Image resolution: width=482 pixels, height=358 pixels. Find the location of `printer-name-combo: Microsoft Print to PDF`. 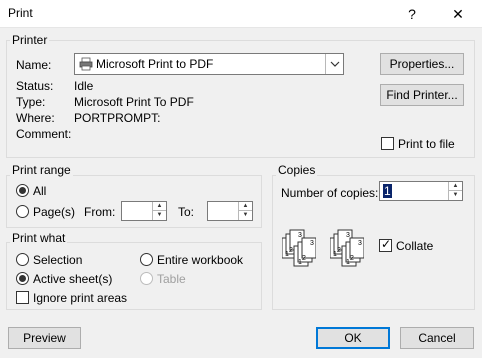

printer-name-combo: Microsoft Print to PDF is located at coordinates (209, 64).